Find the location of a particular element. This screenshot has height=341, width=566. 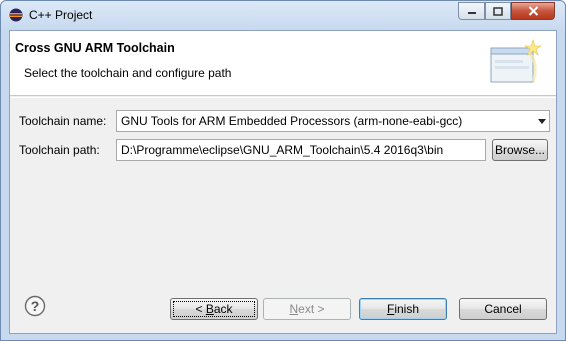

back-rest: ack is located at coordinates (223, 309).